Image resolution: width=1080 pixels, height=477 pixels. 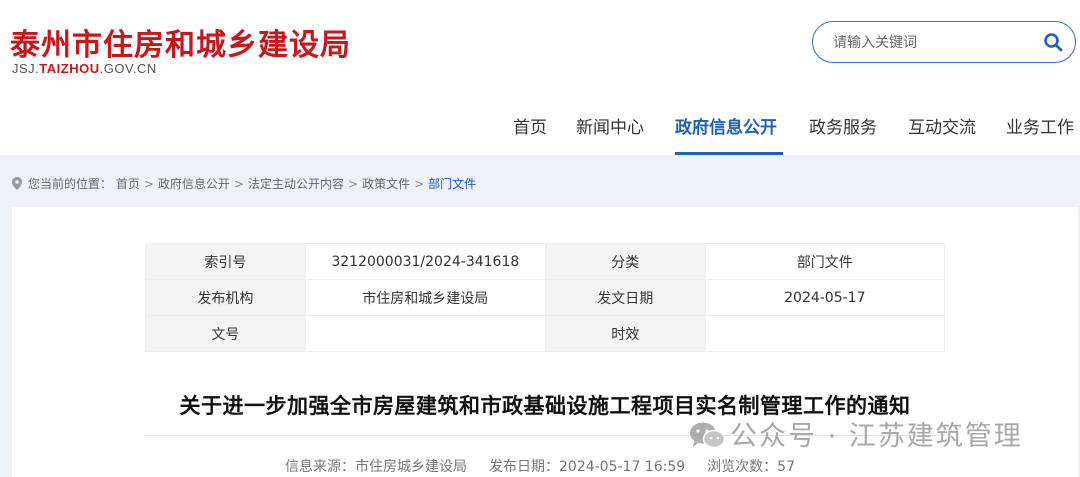 I want to click on meta-row: 索引号 3212000031/2024-341618 分类 部门文件, so click(x=545, y=261).